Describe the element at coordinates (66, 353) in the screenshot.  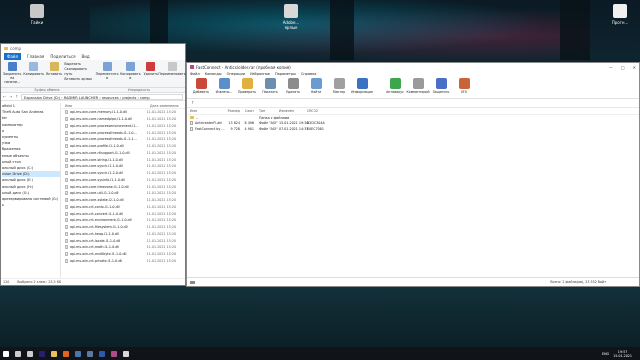
I see `firefox-taskbar-button` at that location.